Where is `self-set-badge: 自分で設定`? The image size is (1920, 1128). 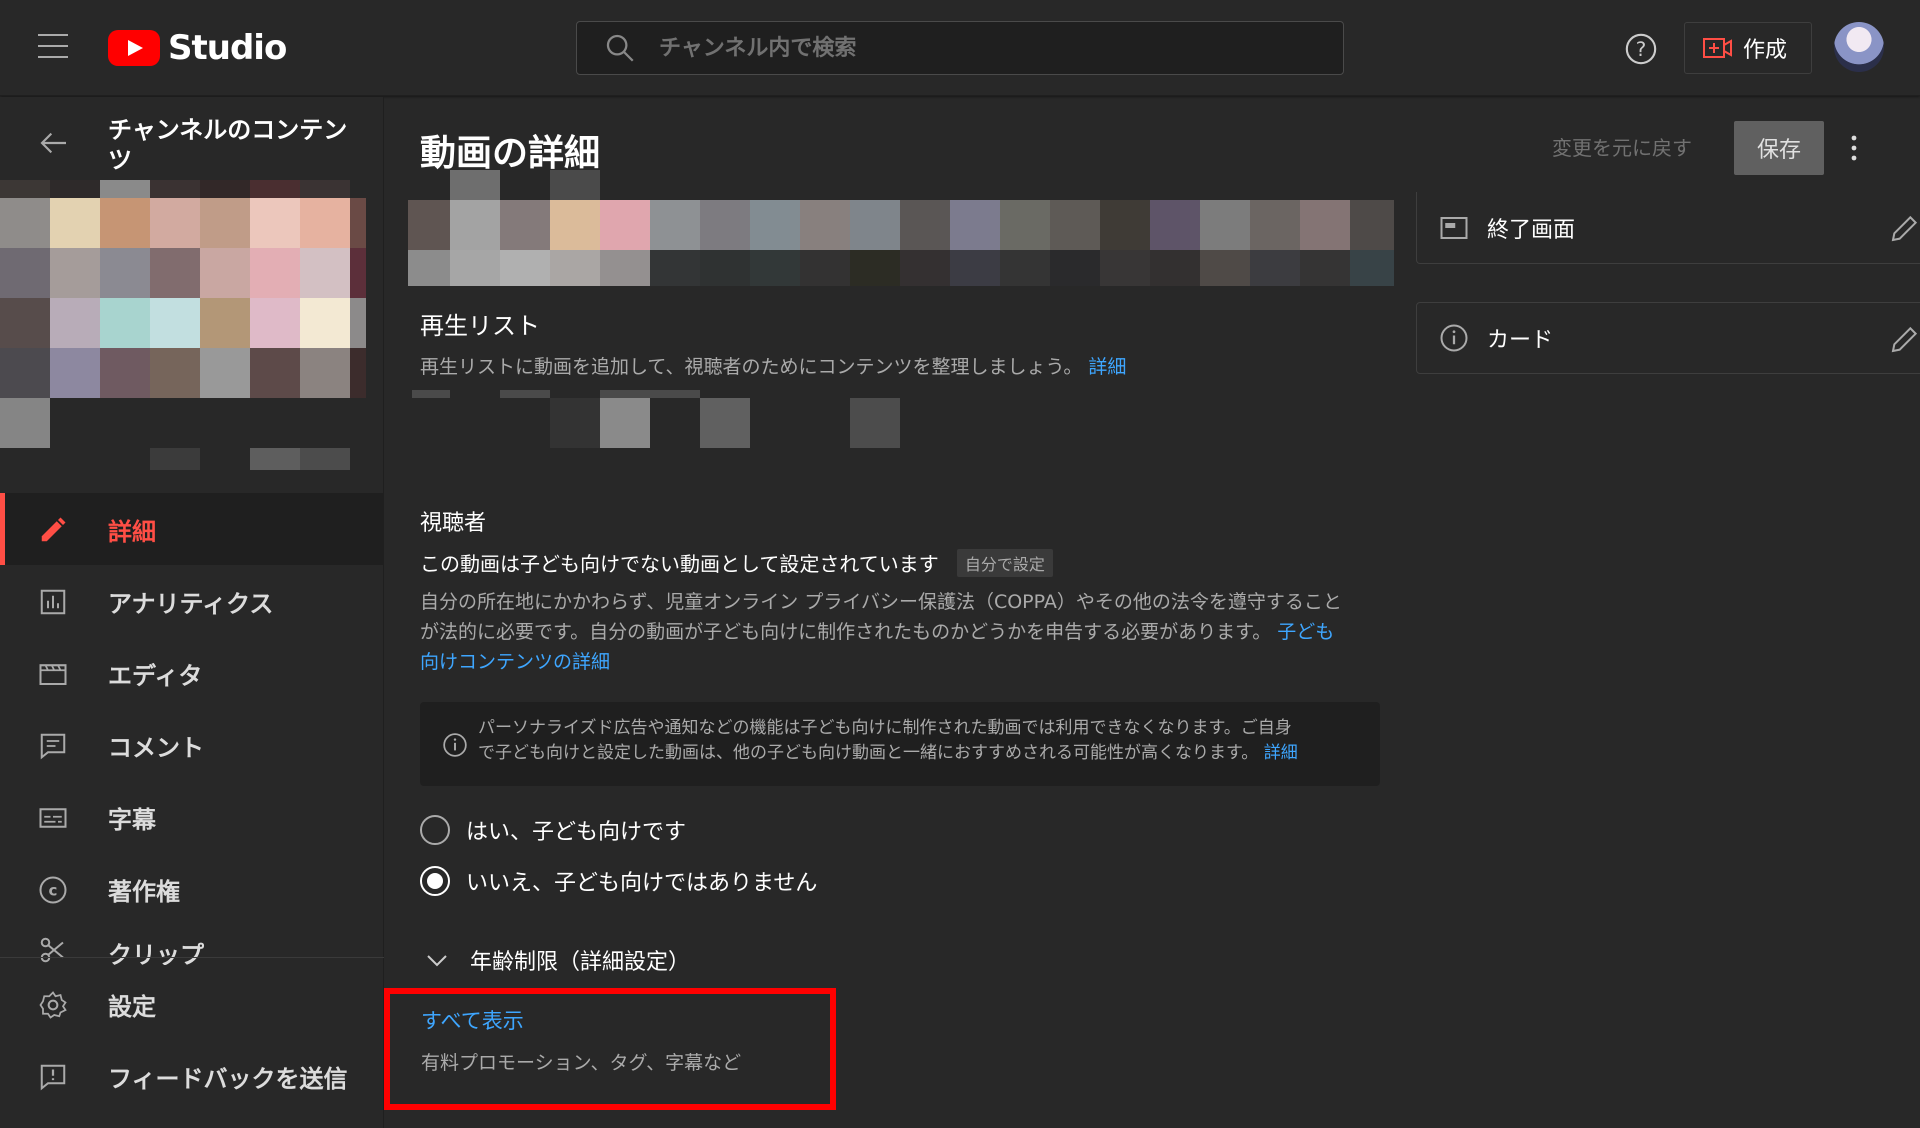
self-set-badge: 自分で設定 is located at coordinates (1004, 562).